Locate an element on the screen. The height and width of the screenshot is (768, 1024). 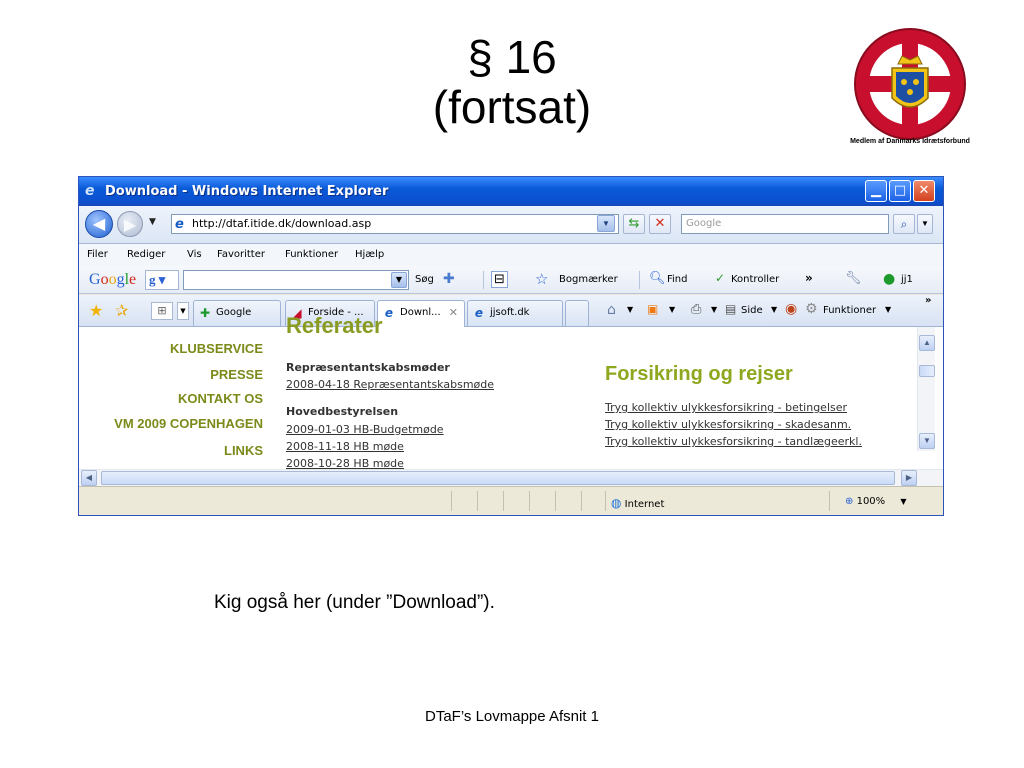
tools-dropdown-icon: ▼ is located at coordinates (888, 309).